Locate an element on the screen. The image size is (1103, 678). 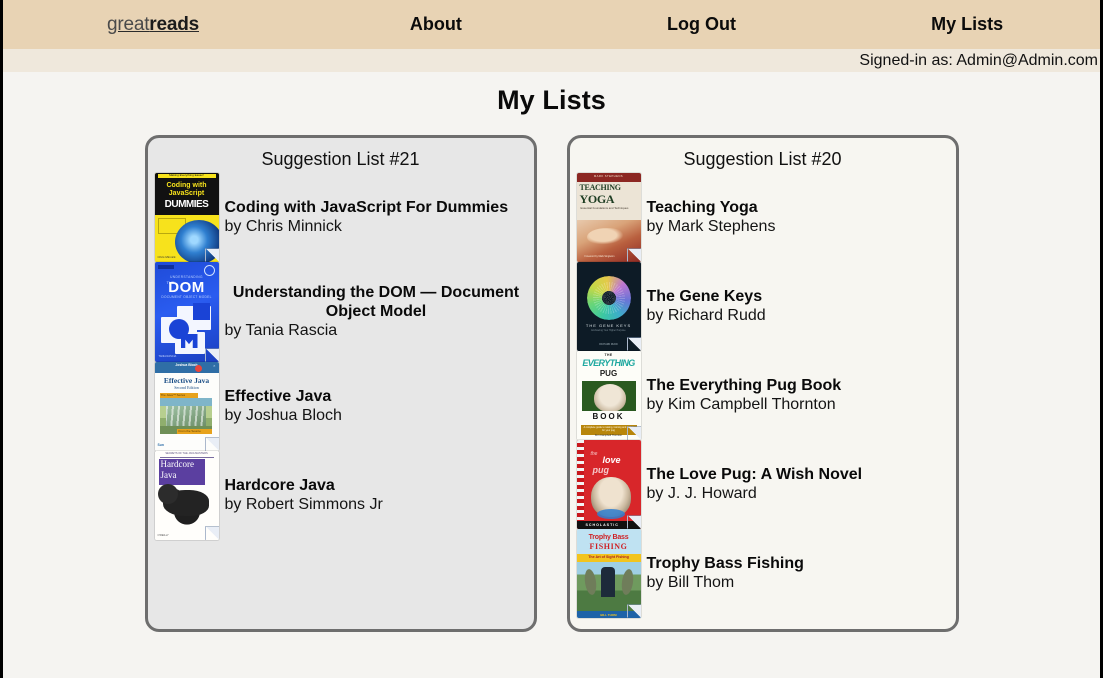
cover-title-line2: YOGA is located at coordinates (597, 199).